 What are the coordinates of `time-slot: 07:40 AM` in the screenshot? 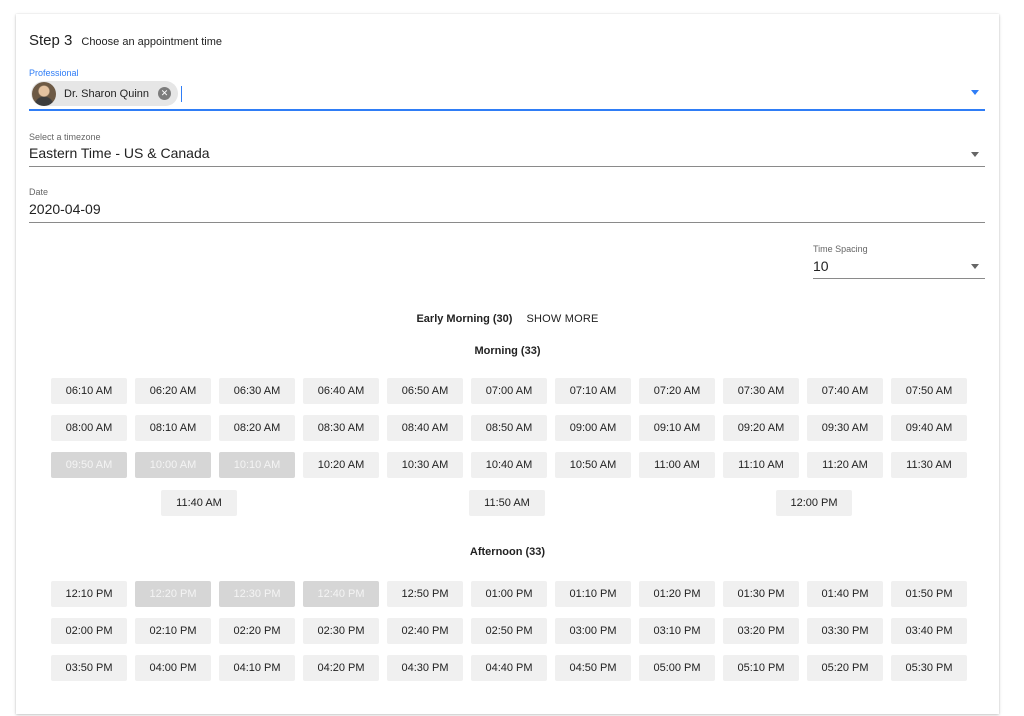 It's located at (845, 391).